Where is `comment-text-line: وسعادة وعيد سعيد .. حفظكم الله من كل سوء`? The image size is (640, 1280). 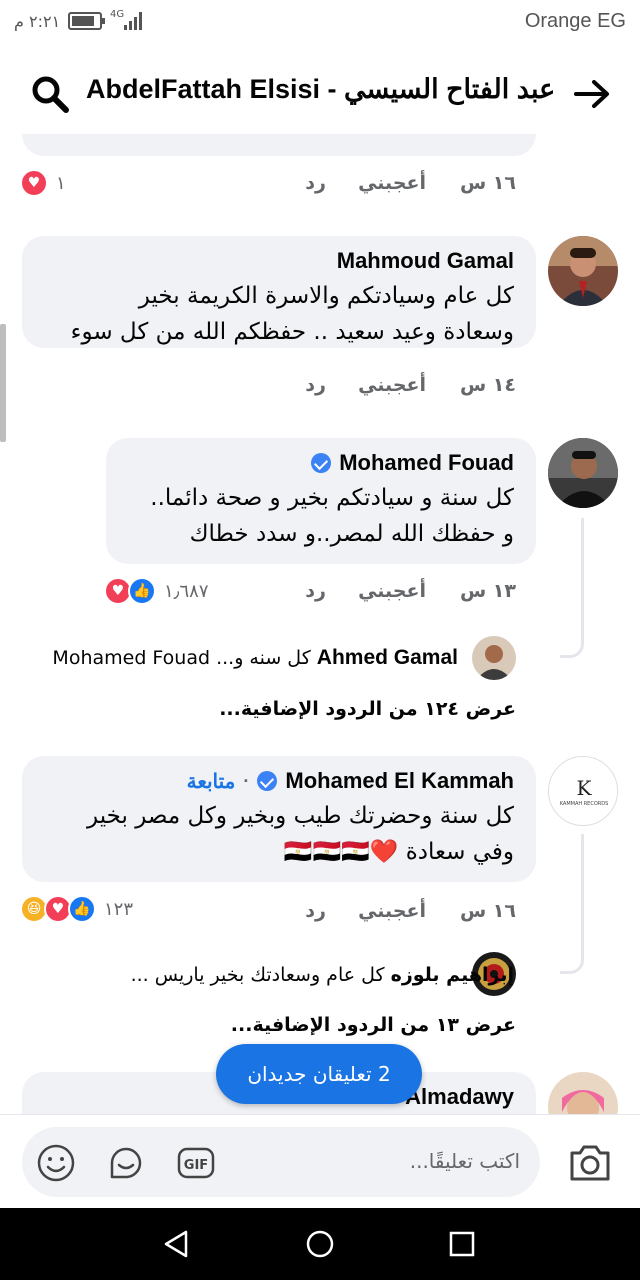 comment-text-line: وسعادة وعيد سعيد .. حفظكم الله من كل سوء is located at coordinates (292, 332).